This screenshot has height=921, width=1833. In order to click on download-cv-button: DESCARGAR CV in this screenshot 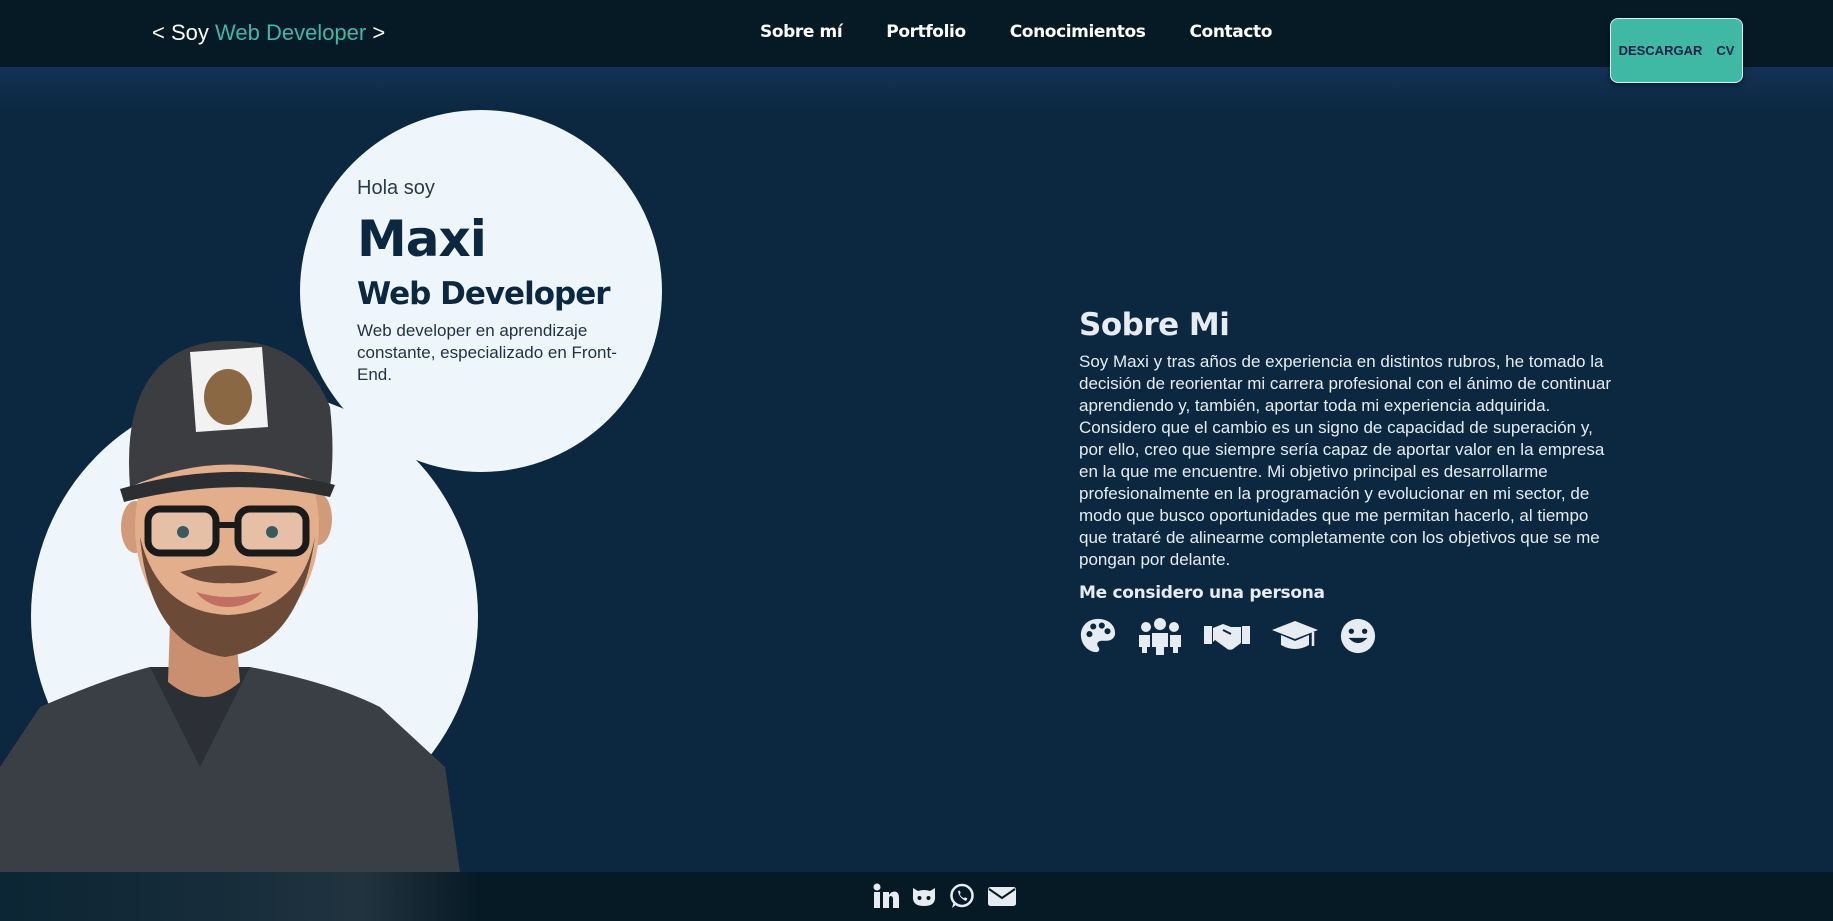, I will do `click(1676, 50)`.